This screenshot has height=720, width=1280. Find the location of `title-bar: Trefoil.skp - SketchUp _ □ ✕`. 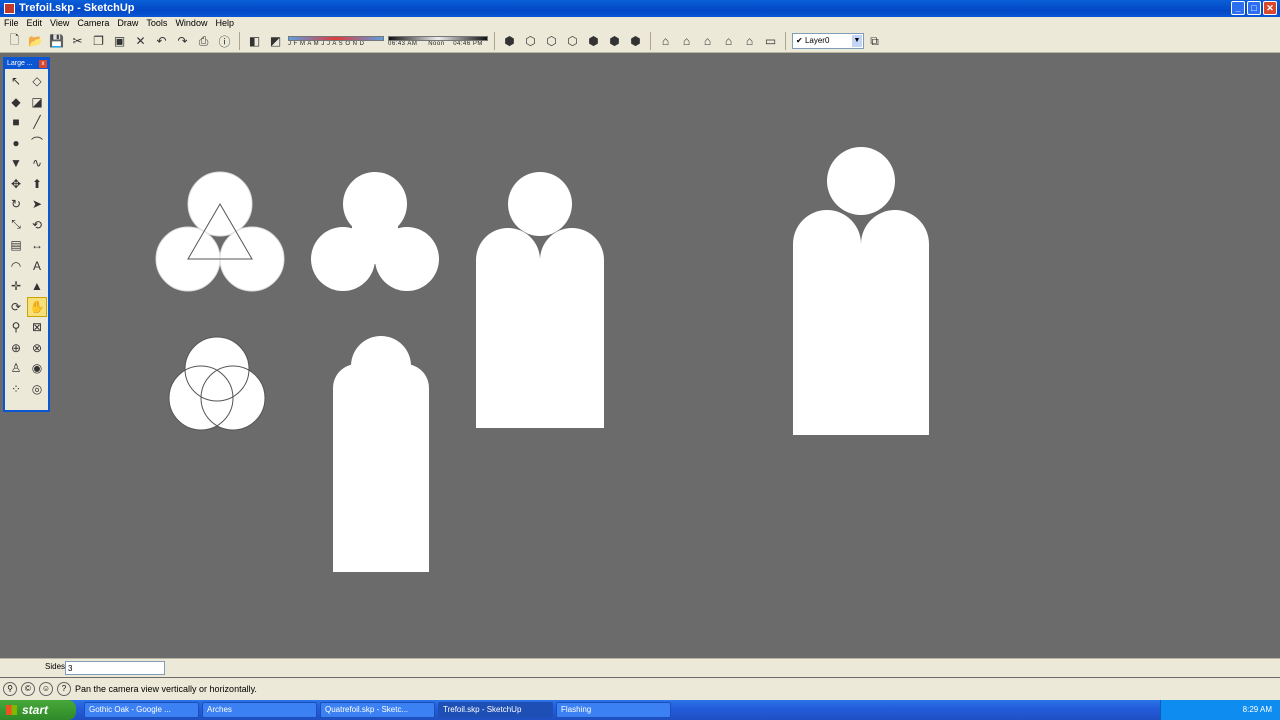

title-bar: Trefoil.skp - SketchUp _ □ ✕ is located at coordinates (640, 8).